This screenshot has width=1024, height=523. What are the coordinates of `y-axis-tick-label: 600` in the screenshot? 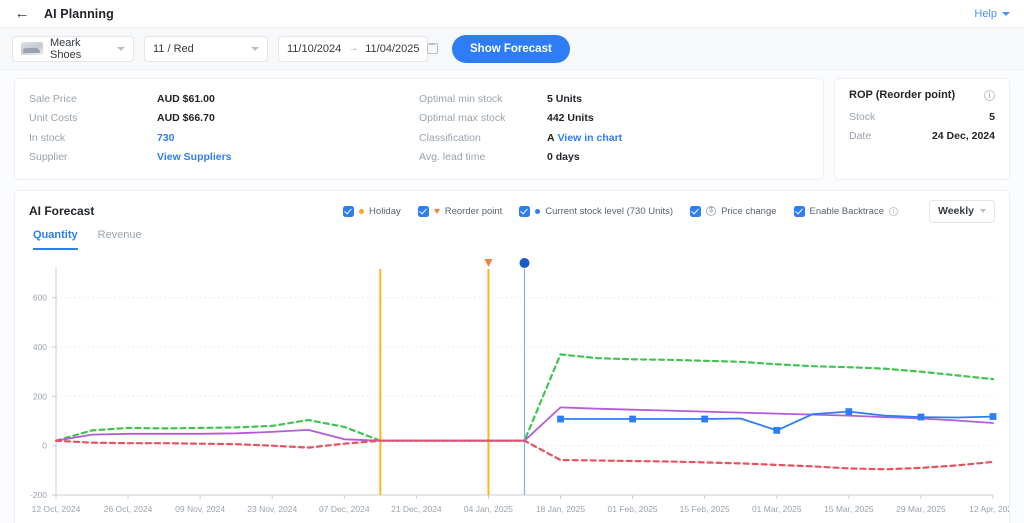 It's located at (40, 298).